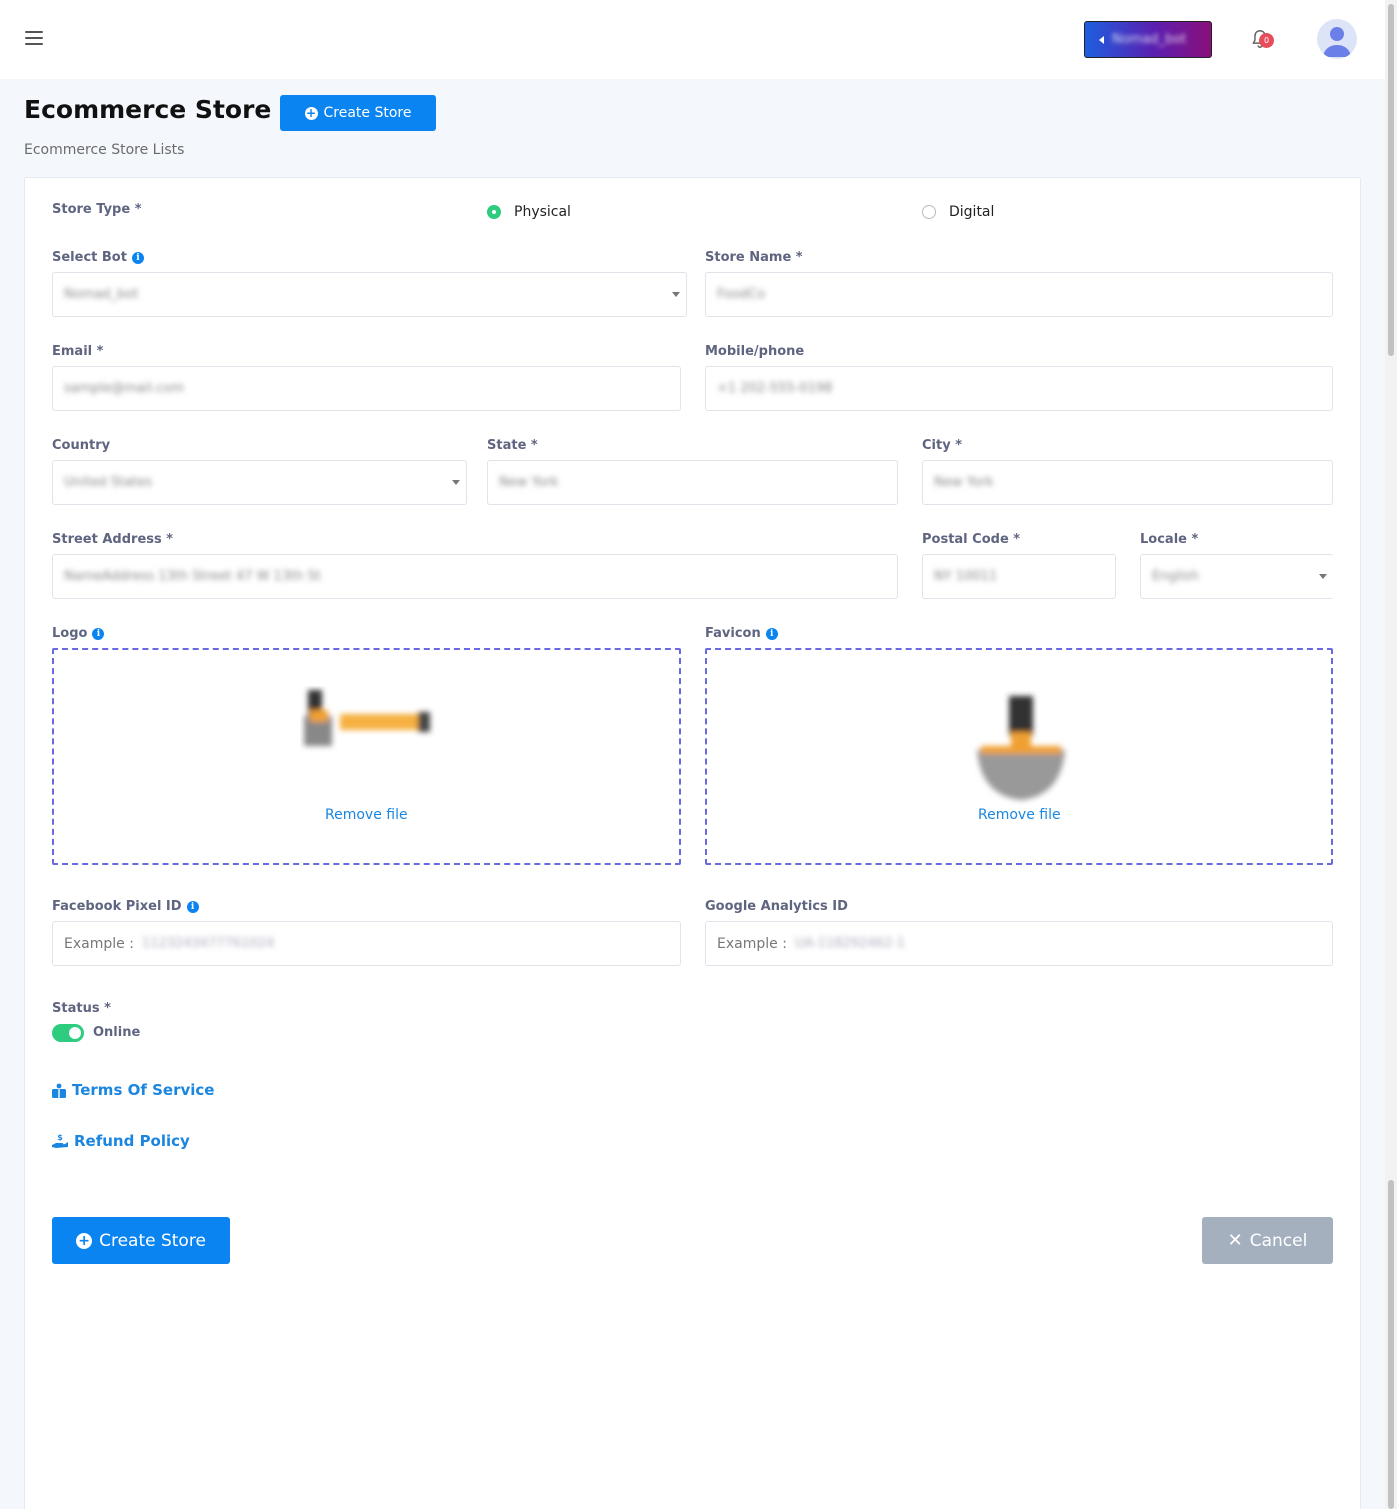 The height and width of the screenshot is (1509, 1397). I want to click on user-avatar, so click(1337, 39).